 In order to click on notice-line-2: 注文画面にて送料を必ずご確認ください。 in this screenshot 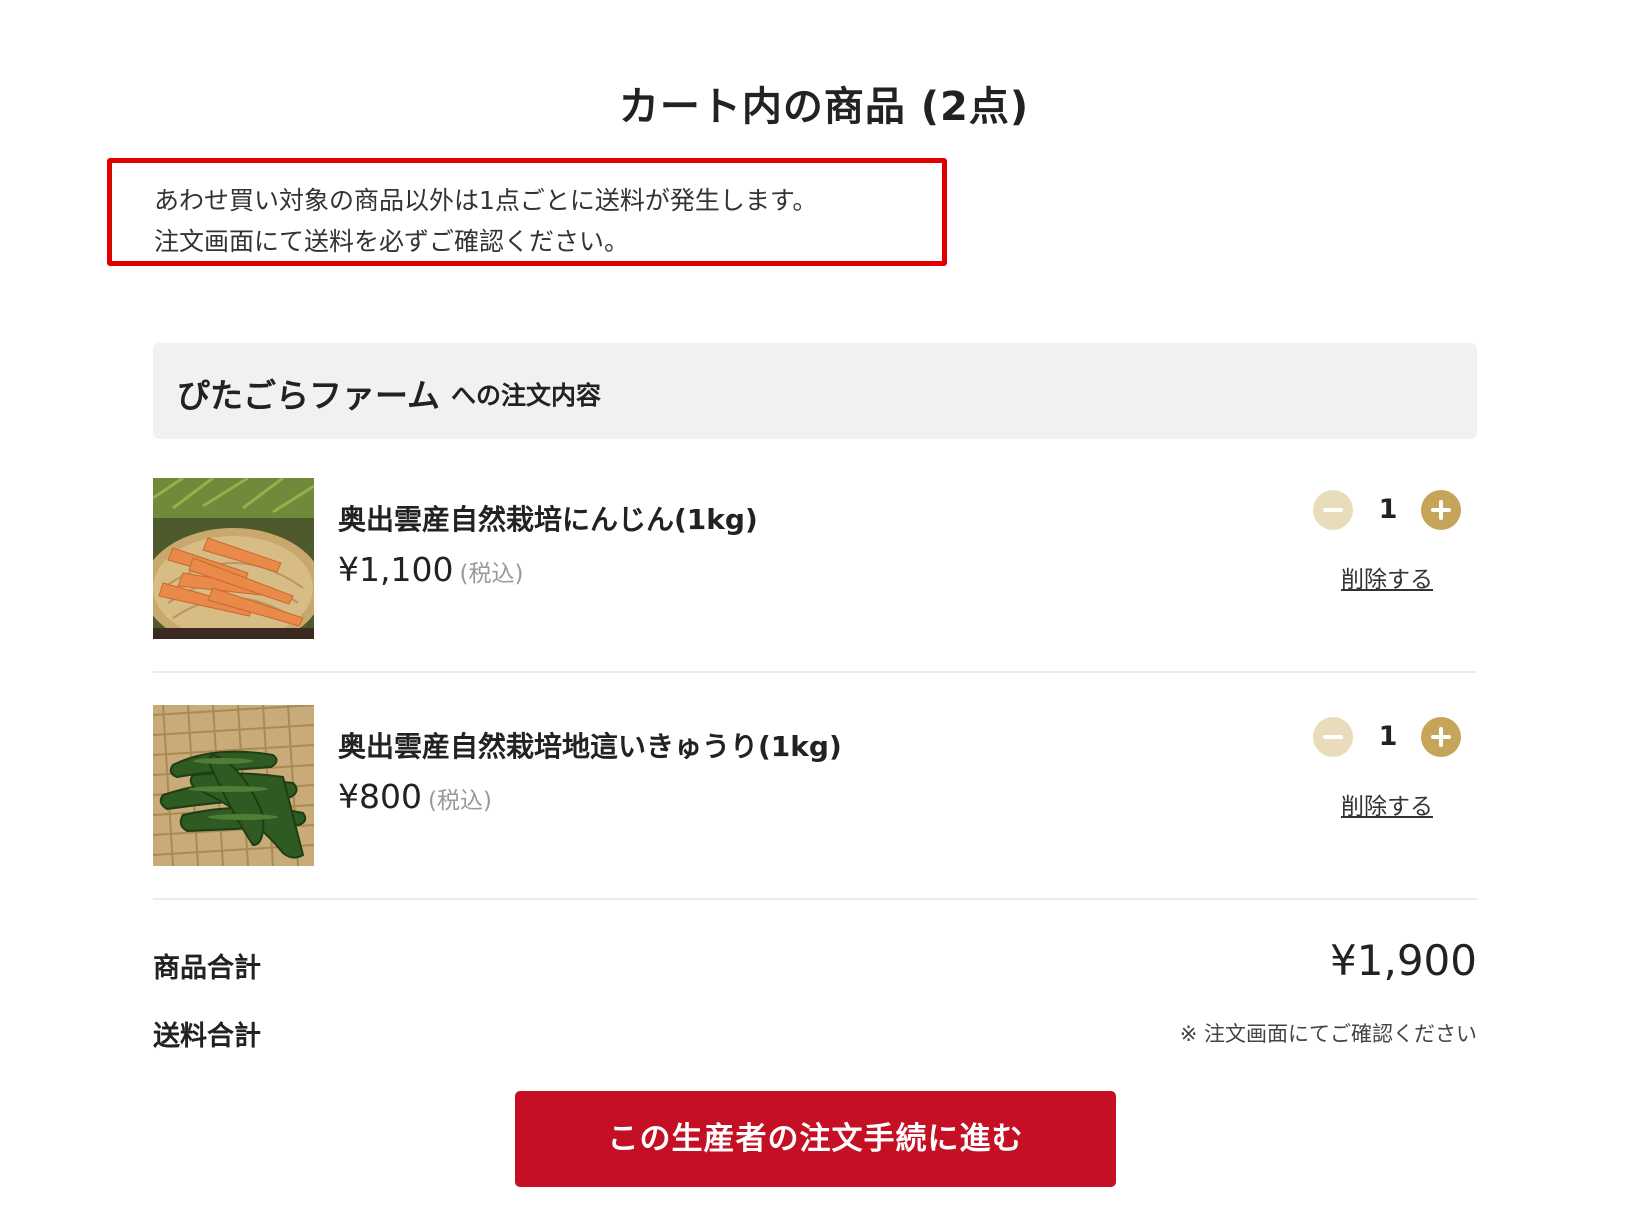, I will do `click(392, 241)`.